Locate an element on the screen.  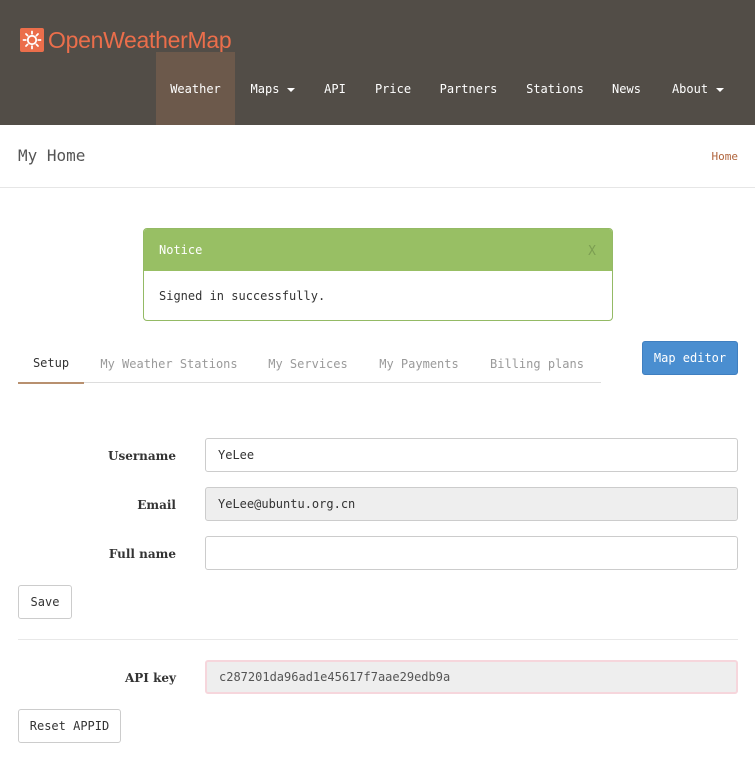
tab-label: My Services is located at coordinates (308, 363).